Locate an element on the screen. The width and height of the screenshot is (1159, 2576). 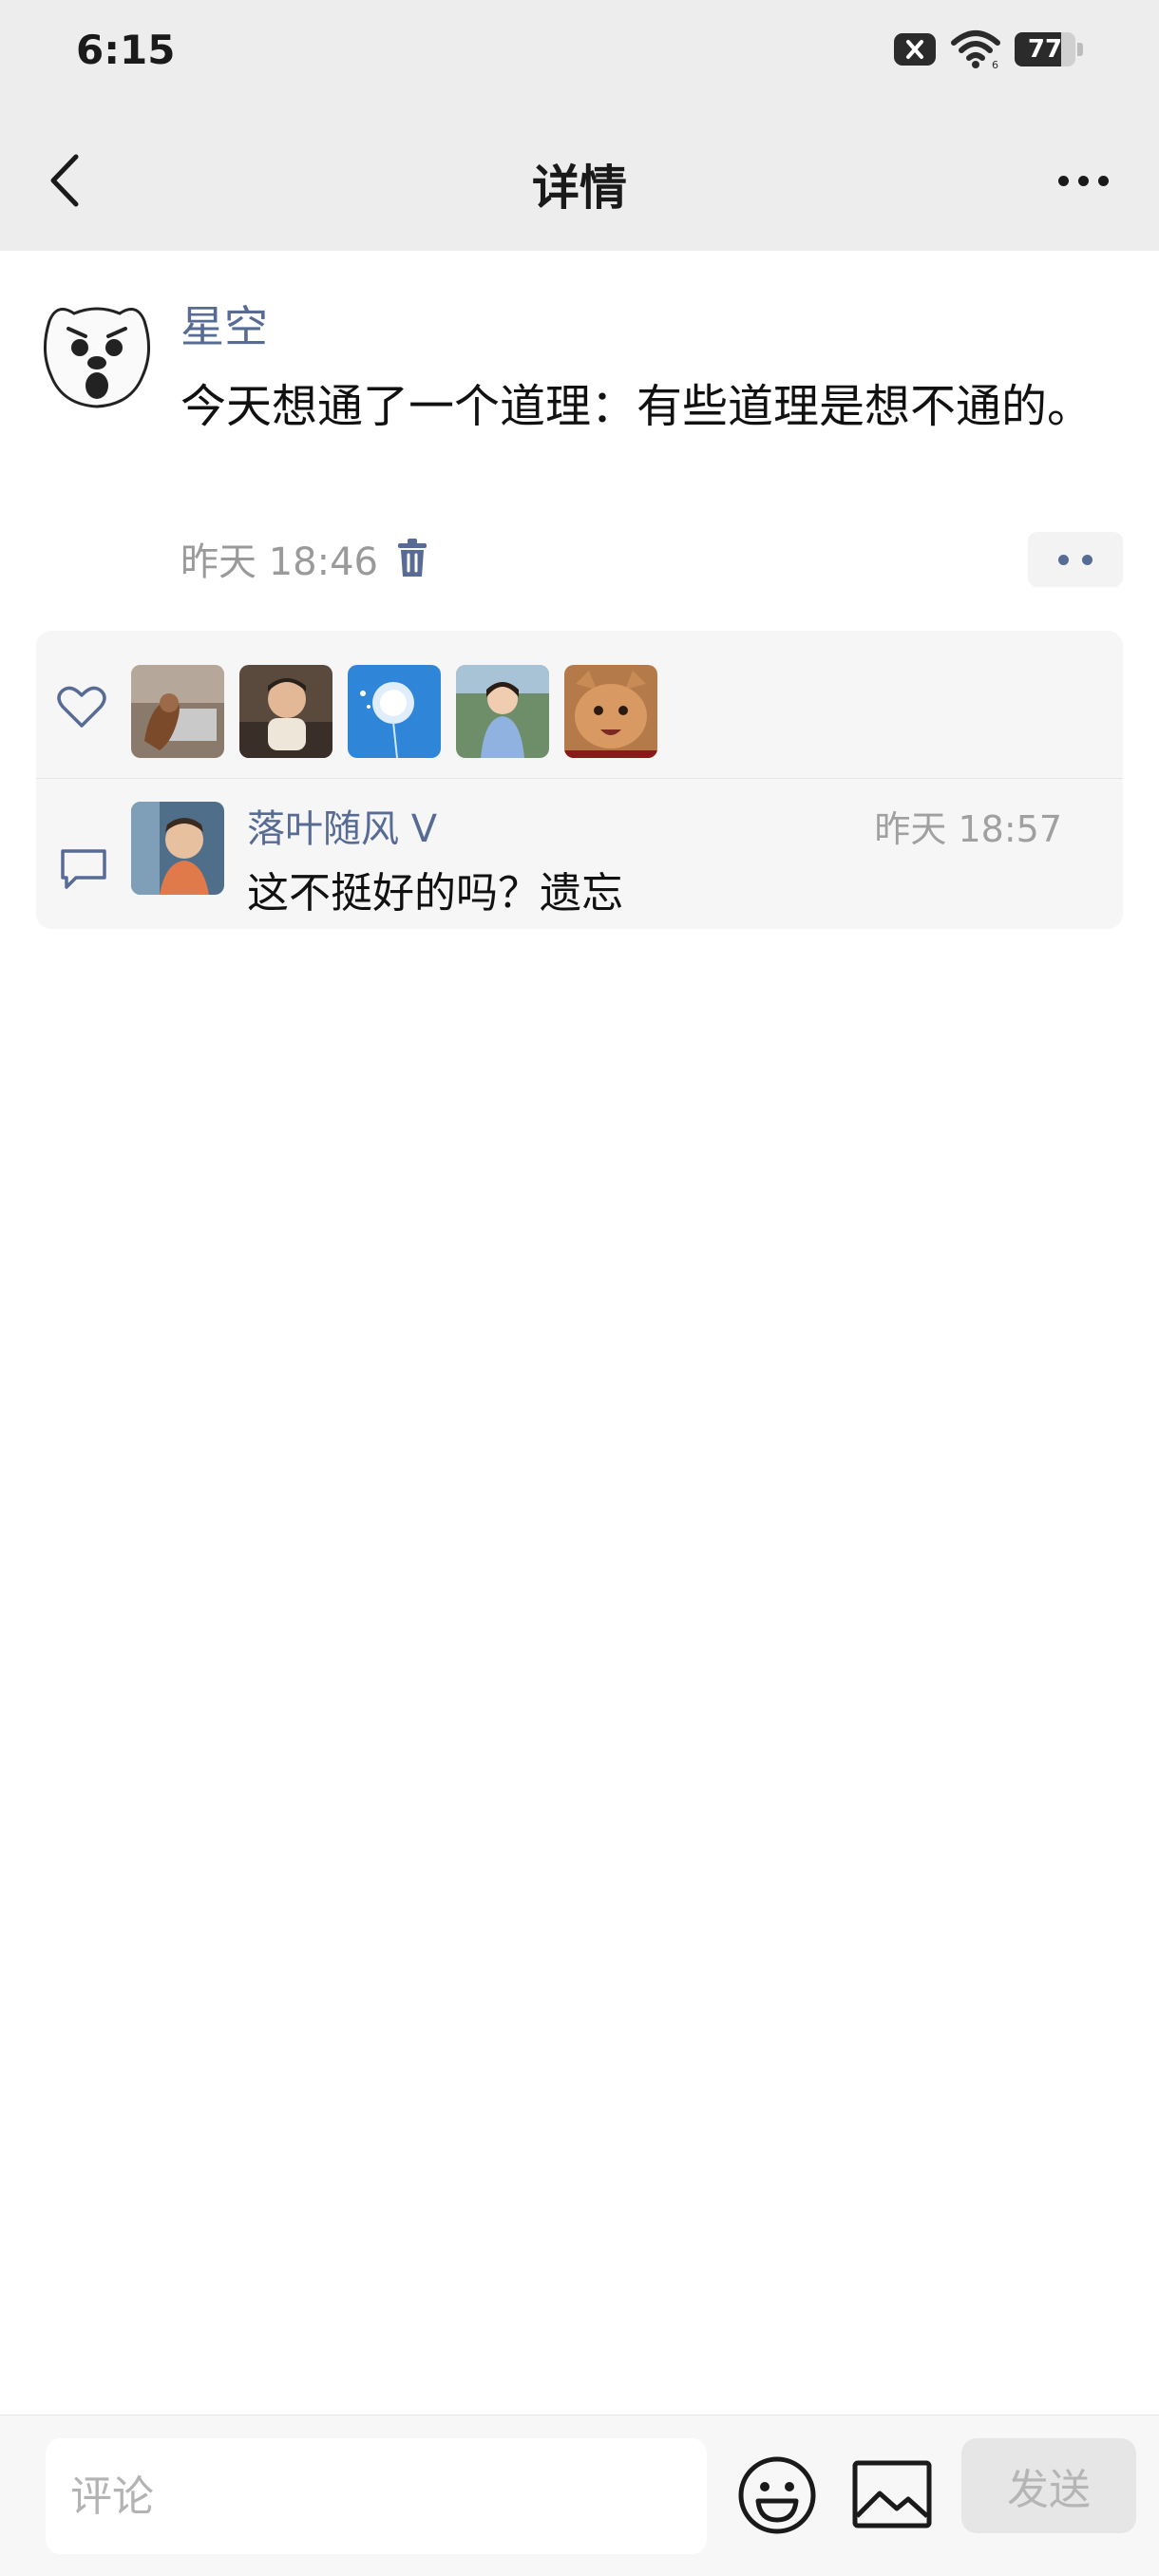
comment-author-name: 落叶随风 V is located at coordinates (342, 825).